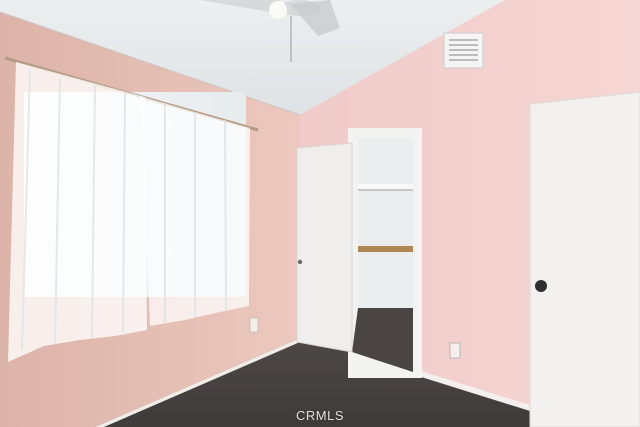  What do you see at coordinates (300, 262) in the screenshot?
I see `closet-door-knob` at bounding box center [300, 262].